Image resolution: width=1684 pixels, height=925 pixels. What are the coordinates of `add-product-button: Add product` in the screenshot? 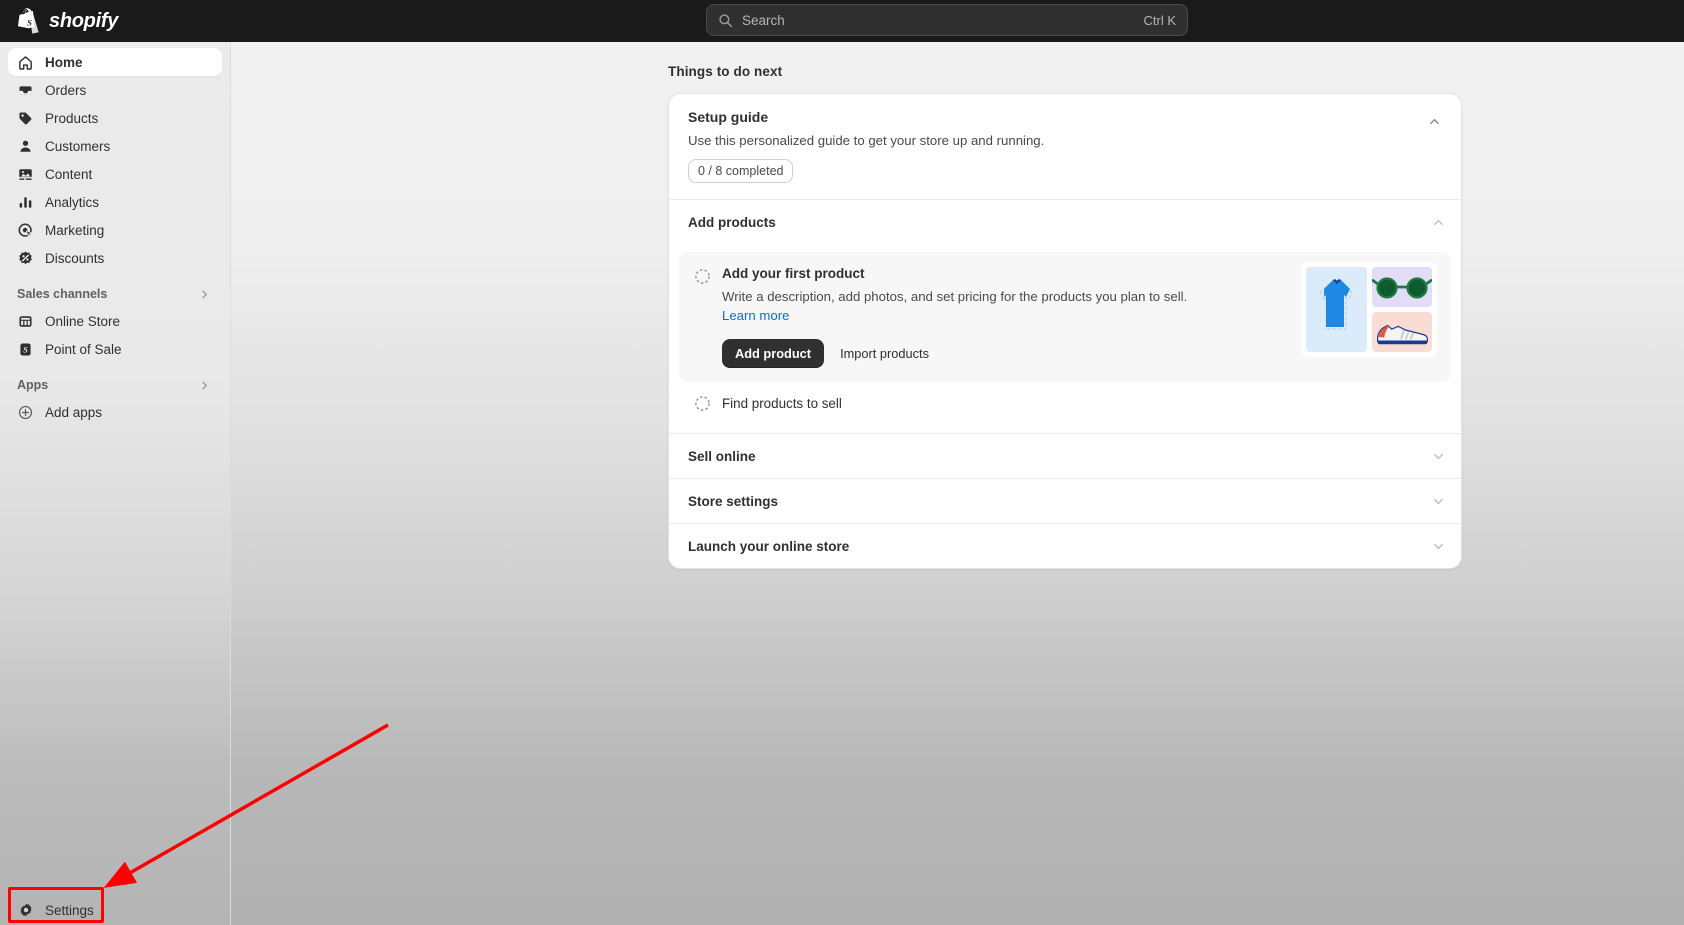 It's located at (773, 354).